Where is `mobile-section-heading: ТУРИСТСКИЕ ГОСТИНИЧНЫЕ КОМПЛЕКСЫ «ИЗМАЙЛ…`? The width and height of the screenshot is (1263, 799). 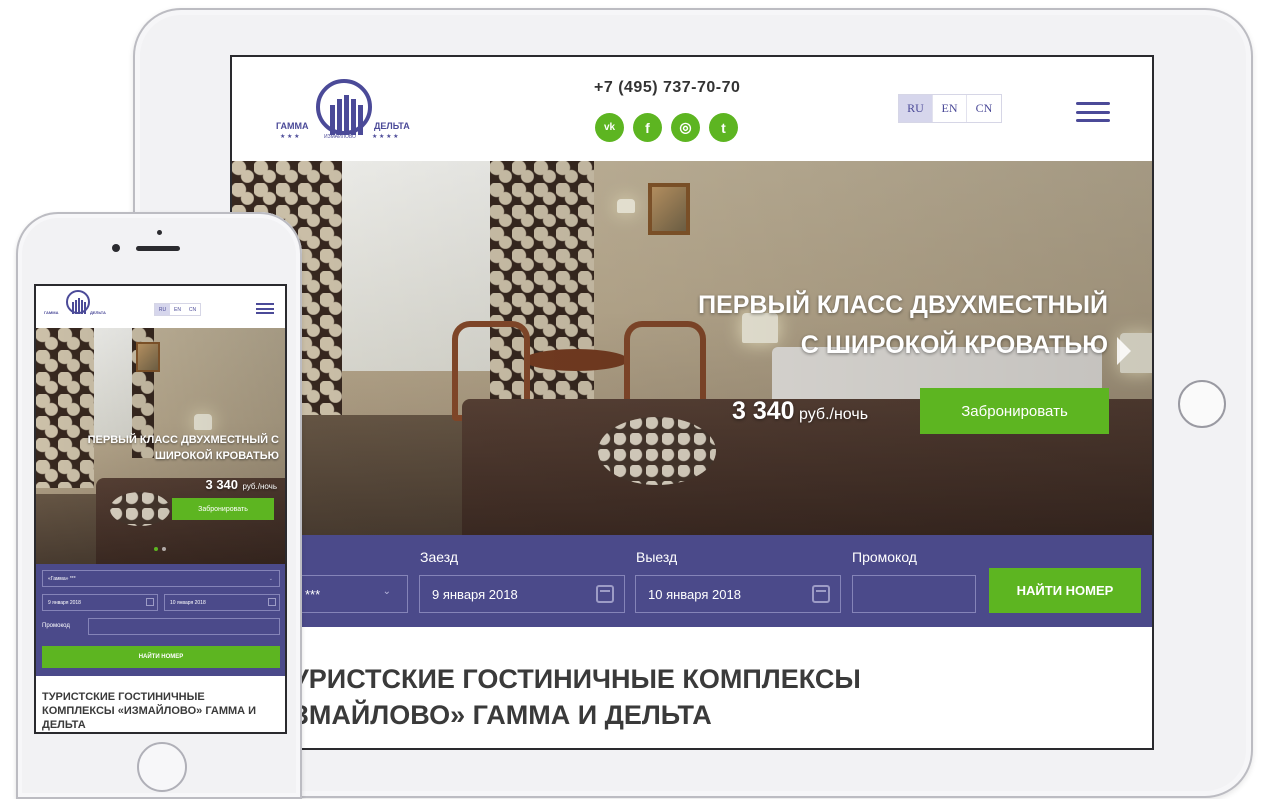
mobile-section-heading: ТУРИСТСКИЕ ГОСТИНИЧНЫЕ КОМПЛЕКСЫ «ИЗМАЙЛ… is located at coordinates (149, 711).